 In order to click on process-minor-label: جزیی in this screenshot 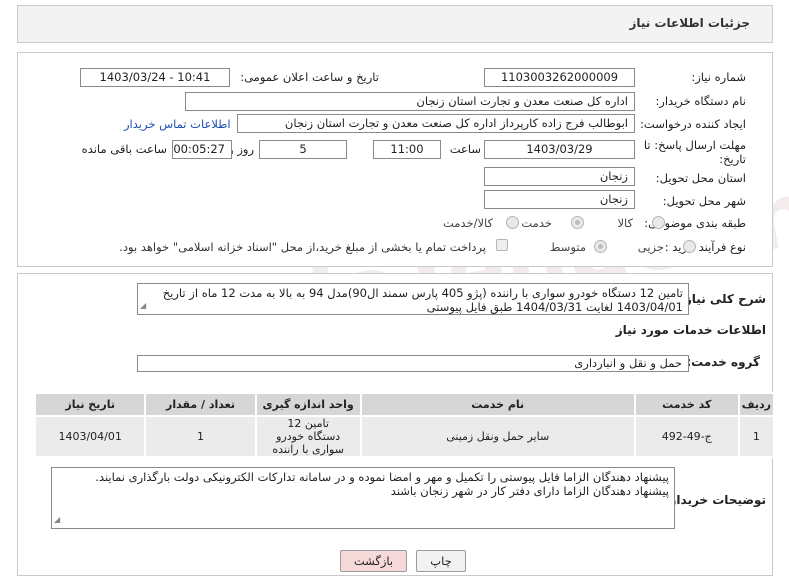, I will do `click(650, 247)`.